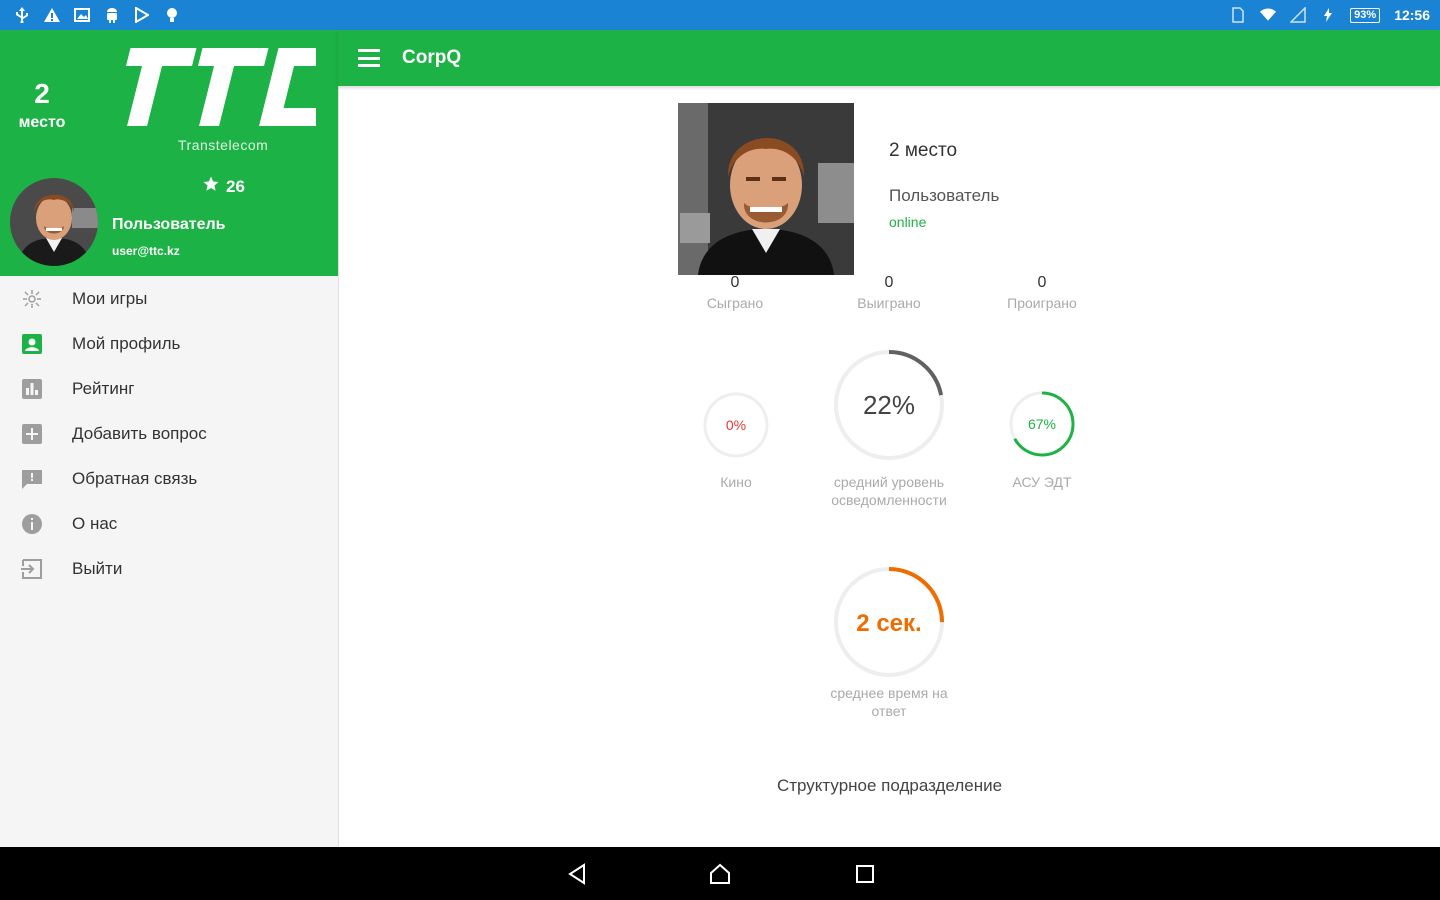 Image resolution: width=1440 pixels, height=900 pixels. I want to click on gauge-label-line: ответ, so click(889, 711).